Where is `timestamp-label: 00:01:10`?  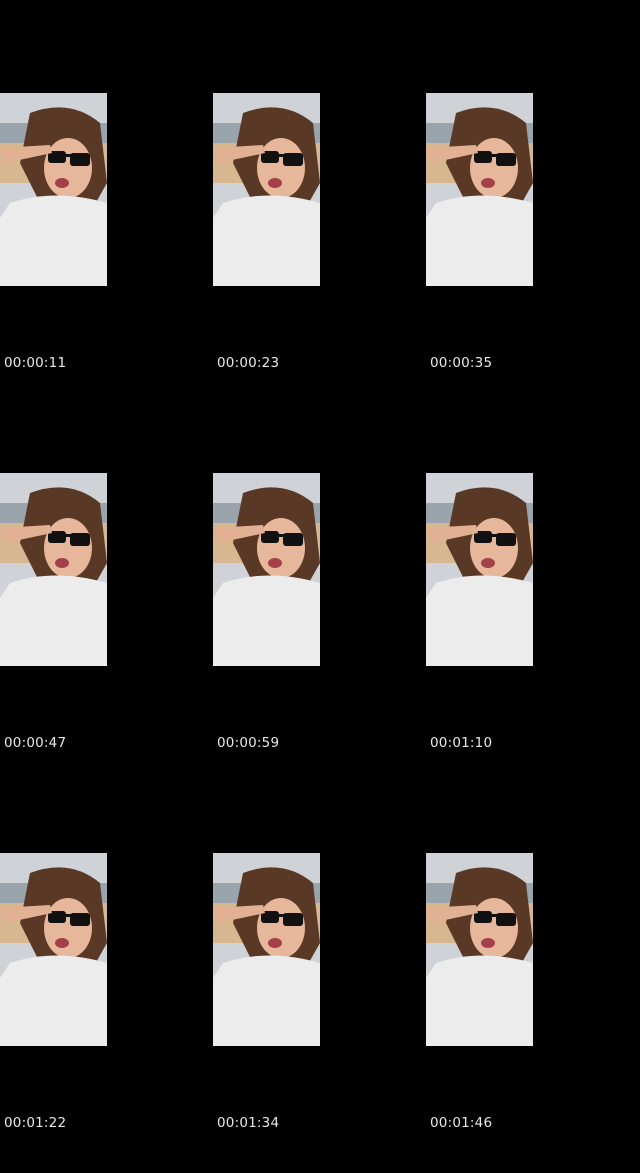
timestamp-label: 00:01:10 is located at coordinates (461, 743).